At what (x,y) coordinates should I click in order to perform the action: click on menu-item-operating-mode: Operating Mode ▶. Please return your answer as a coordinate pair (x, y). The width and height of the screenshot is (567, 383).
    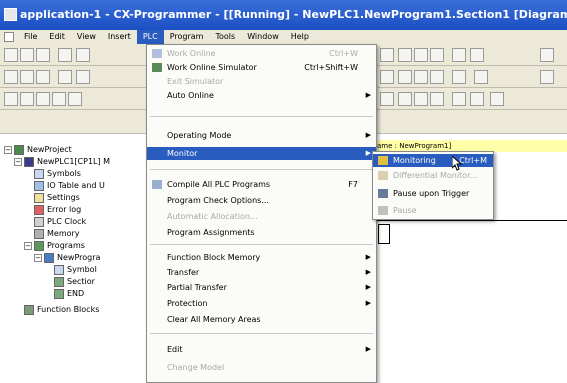
    Looking at the image, I should click on (261, 135).